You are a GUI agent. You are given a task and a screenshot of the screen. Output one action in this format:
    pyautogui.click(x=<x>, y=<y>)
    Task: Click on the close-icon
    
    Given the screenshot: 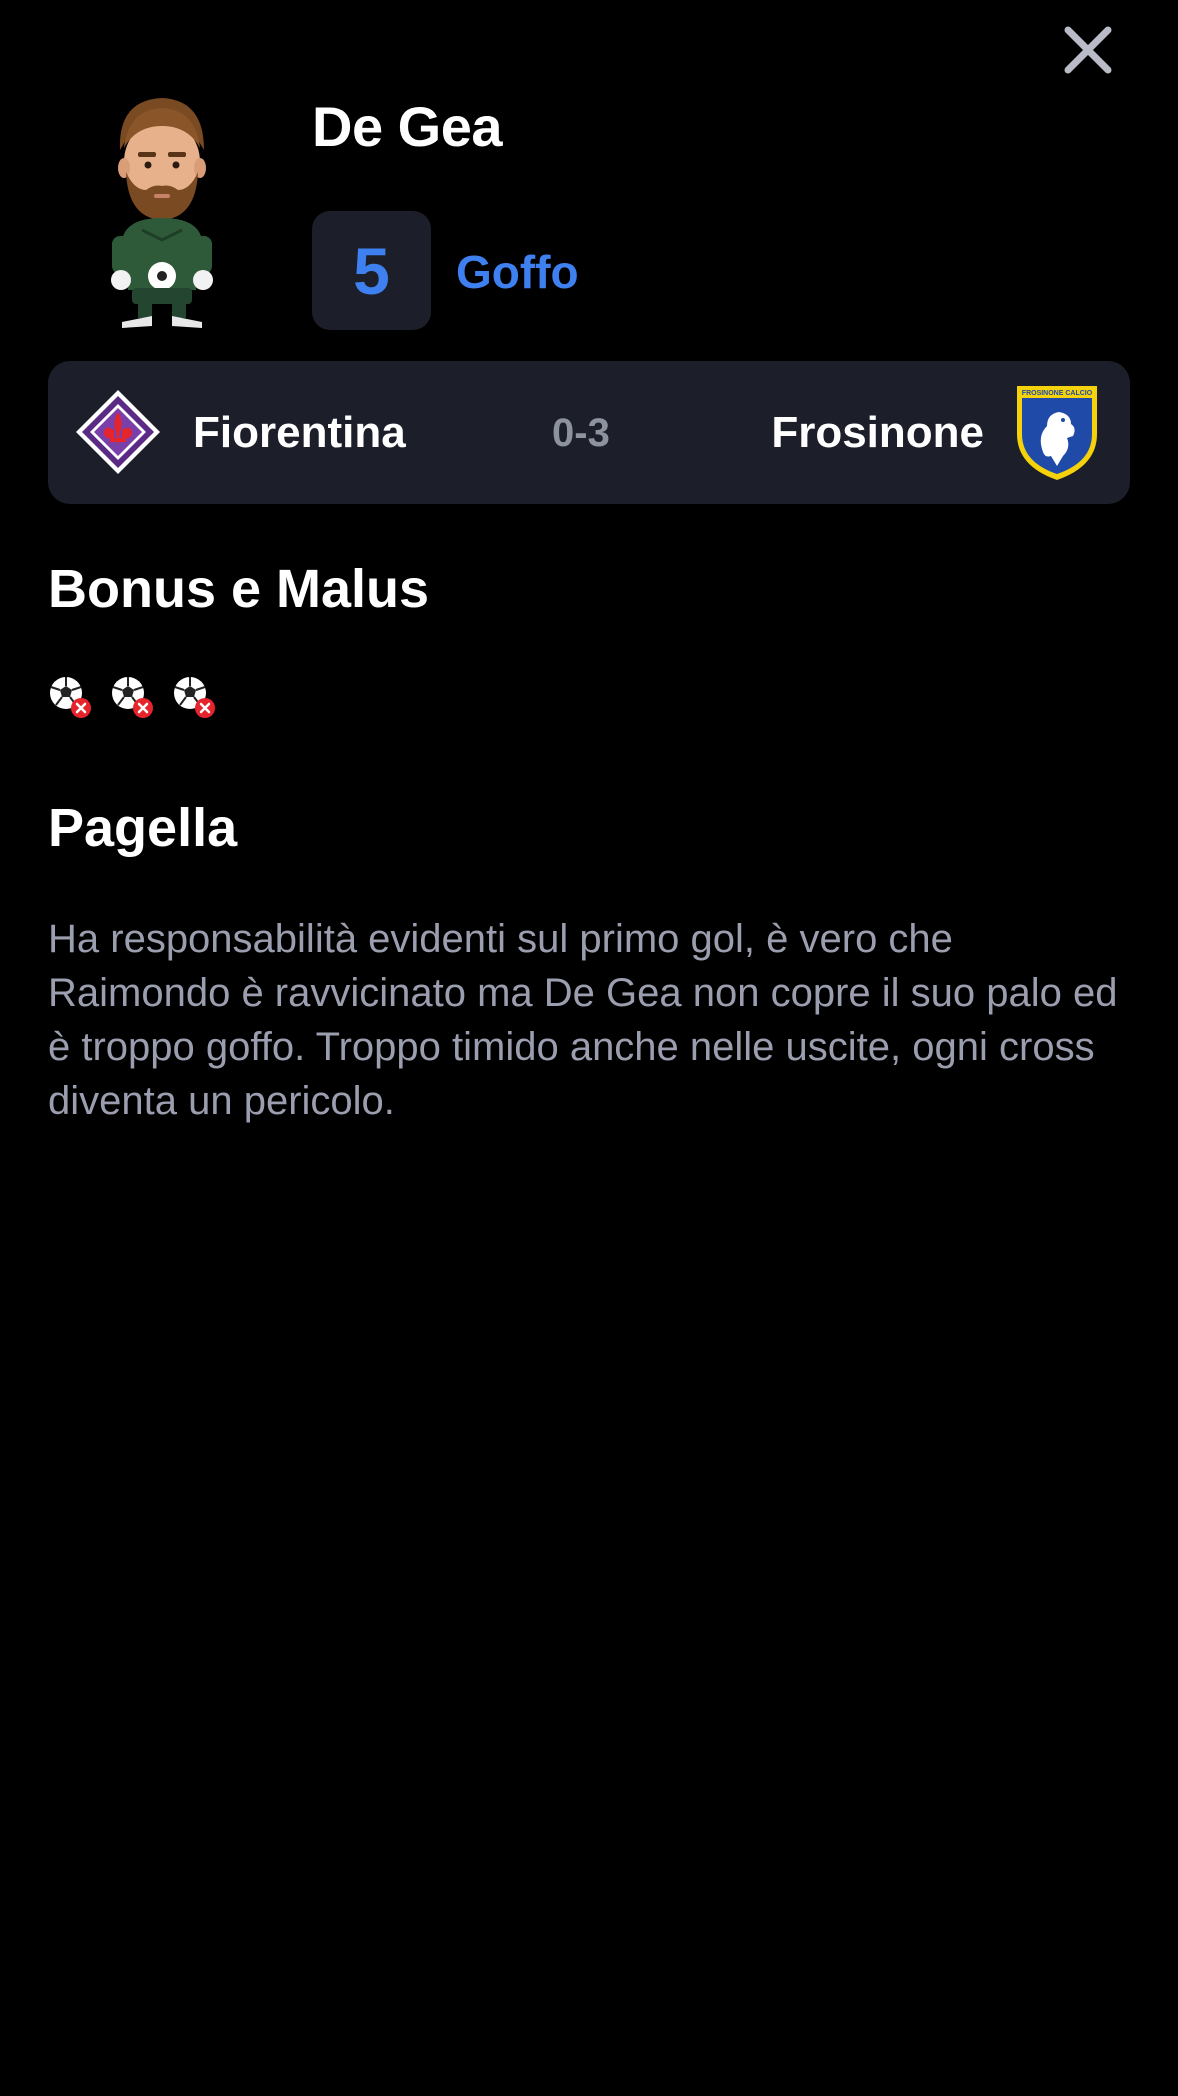 What is the action you would take?
    pyautogui.click(x=1088, y=50)
    